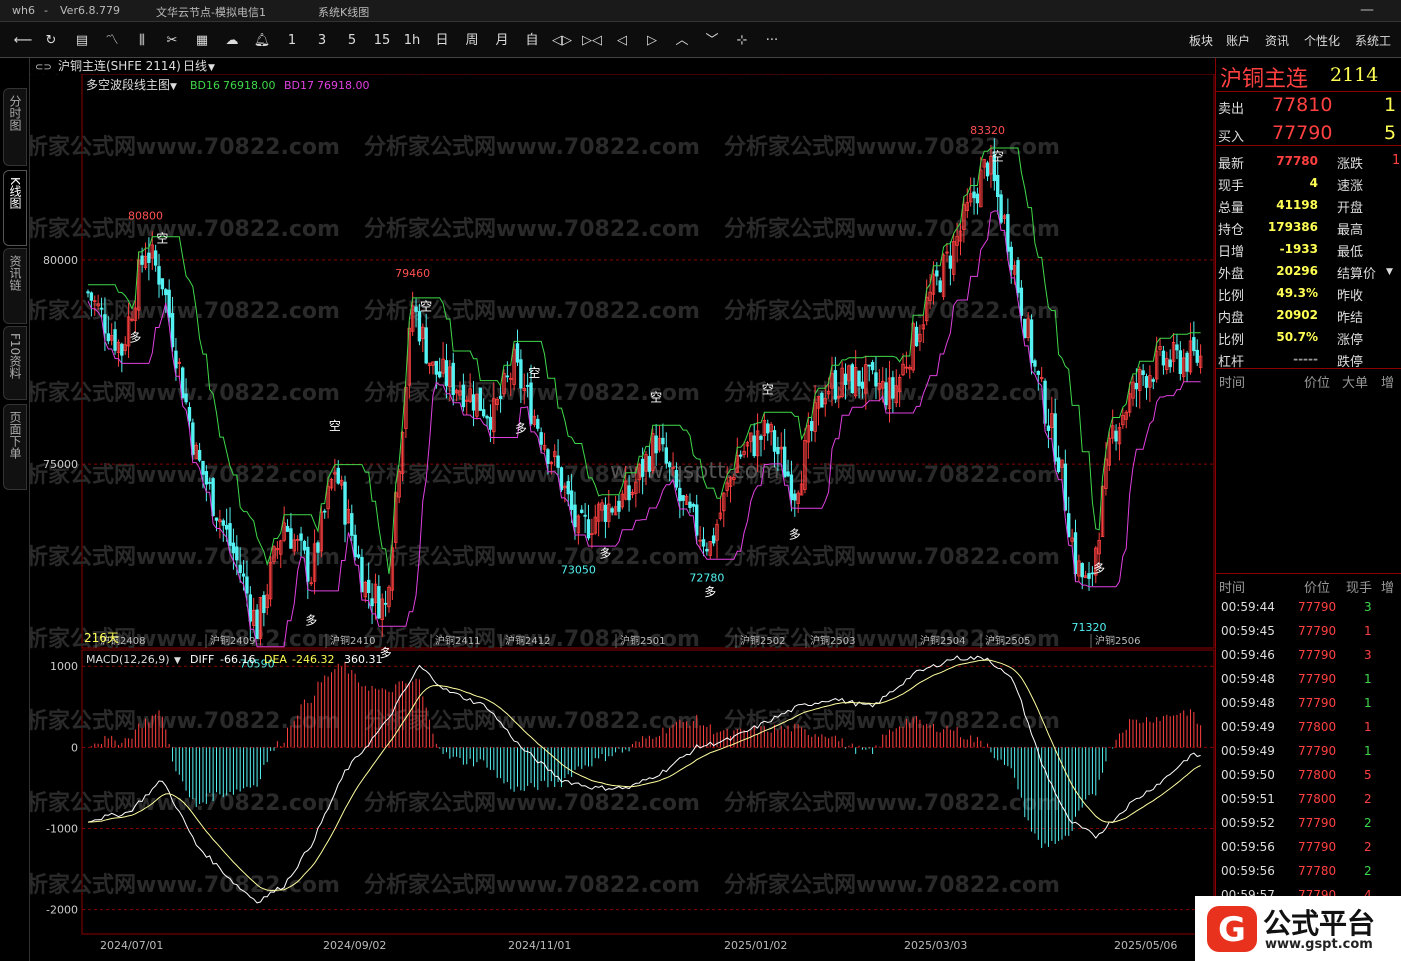 The height and width of the screenshot is (961, 1401). I want to click on menu-personalize: 个性化, so click(1322, 40).